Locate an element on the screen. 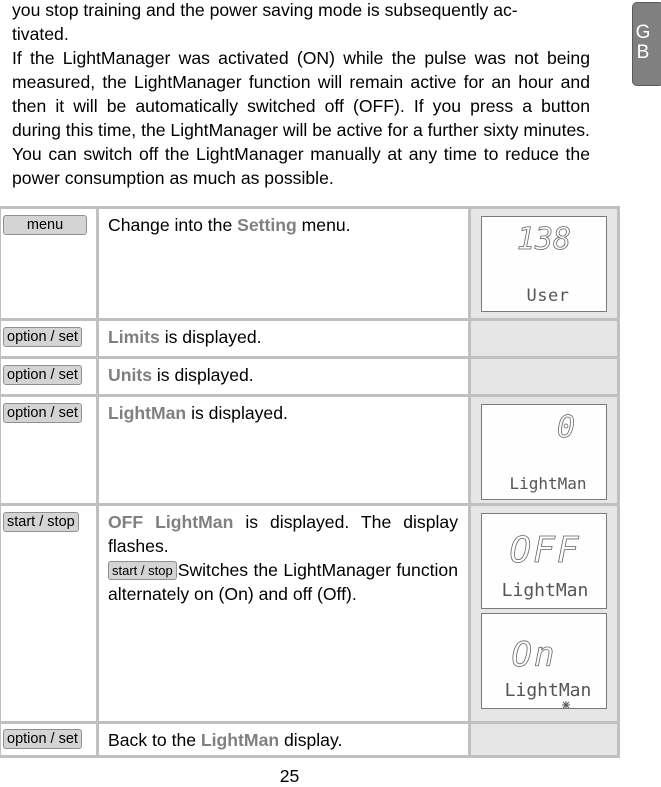 The width and height of the screenshot is (661, 787). lcd-display-on: On LightMan is located at coordinates (544, 661).